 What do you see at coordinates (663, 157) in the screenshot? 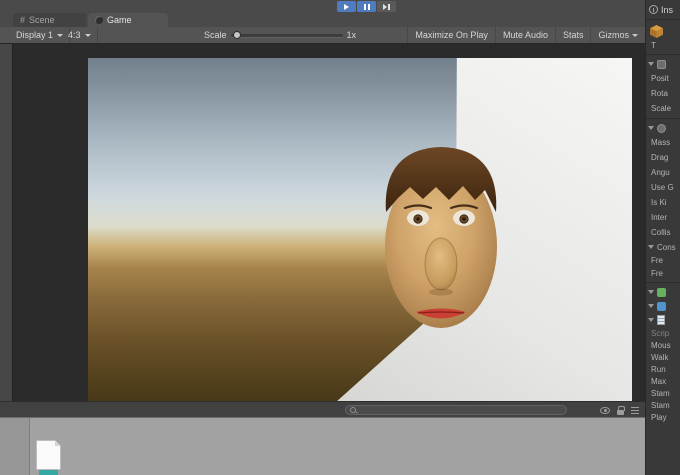
I see `inspector-field: Drag` at bounding box center [663, 157].